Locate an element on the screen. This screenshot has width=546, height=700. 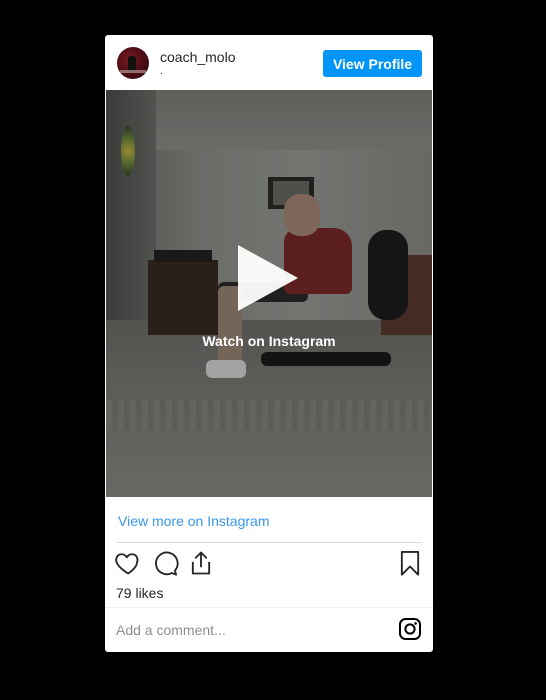
post-header: coach_molo . View Profile is located at coordinates (269, 62).